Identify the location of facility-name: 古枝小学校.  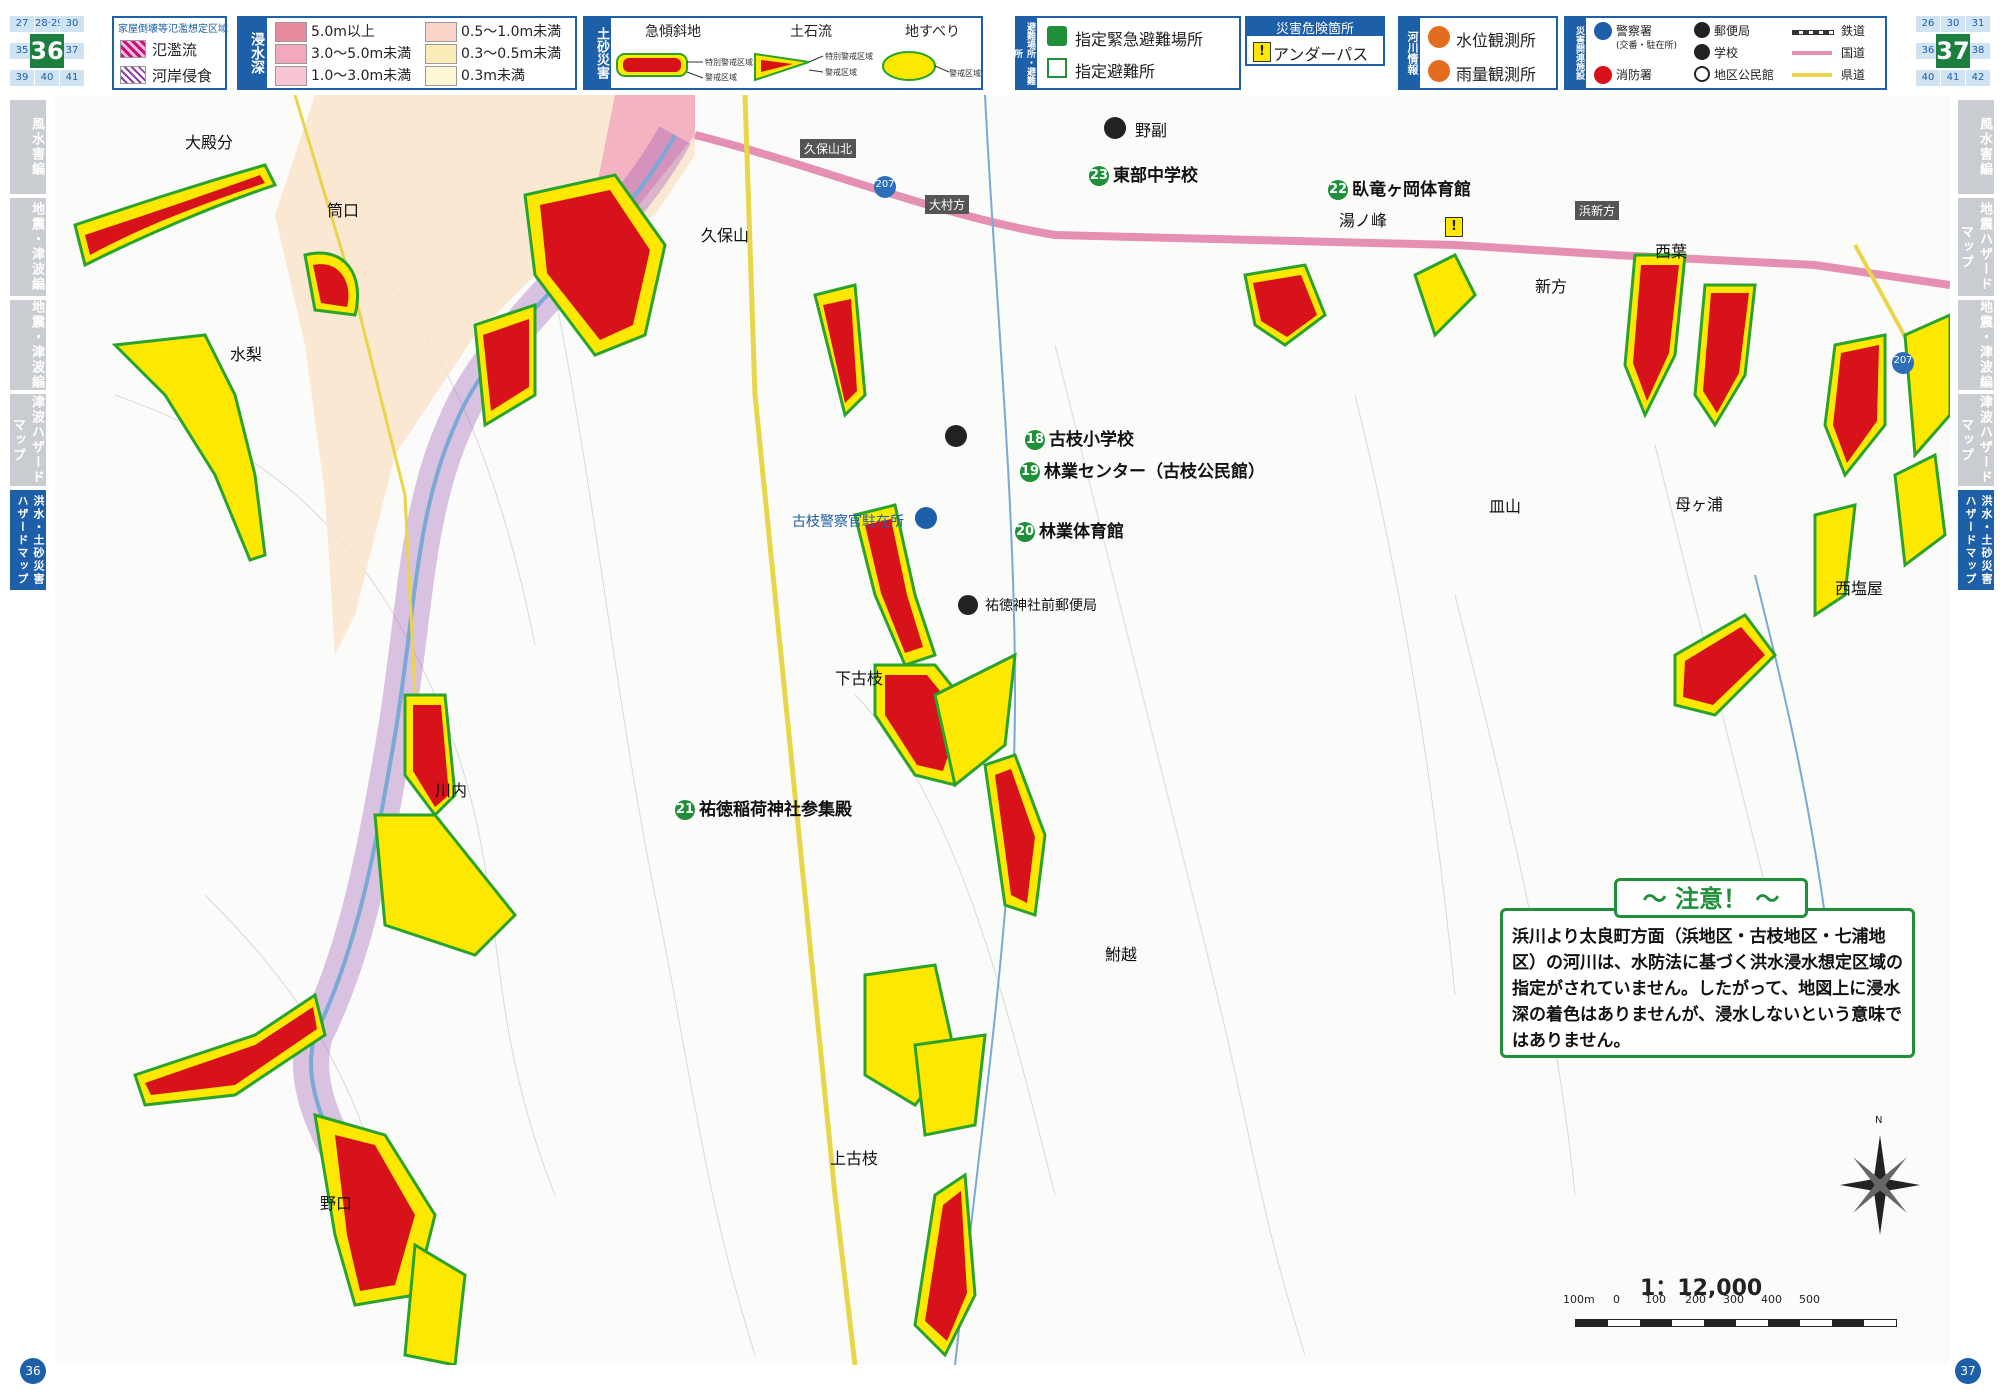
(1091, 440).